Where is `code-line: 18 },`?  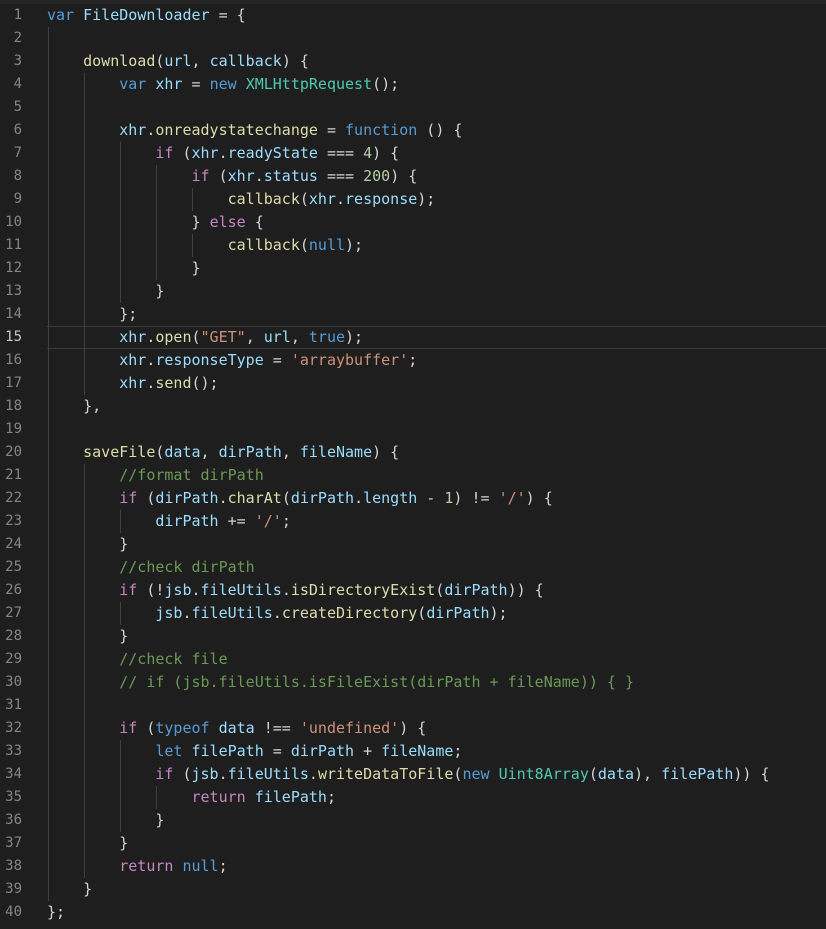 code-line: 18 }, is located at coordinates (413, 406).